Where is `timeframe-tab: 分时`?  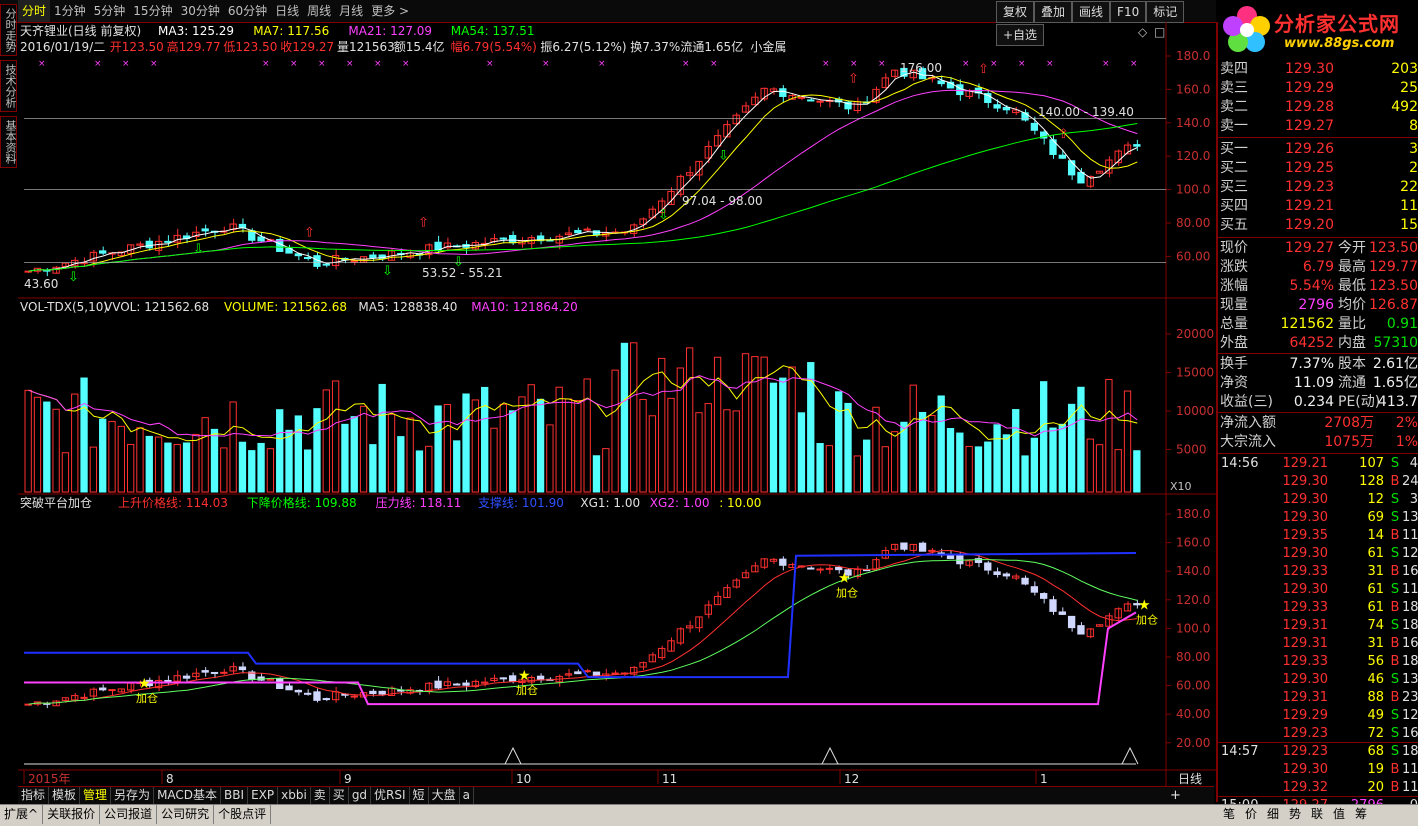 timeframe-tab: 分时 is located at coordinates (34, 11).